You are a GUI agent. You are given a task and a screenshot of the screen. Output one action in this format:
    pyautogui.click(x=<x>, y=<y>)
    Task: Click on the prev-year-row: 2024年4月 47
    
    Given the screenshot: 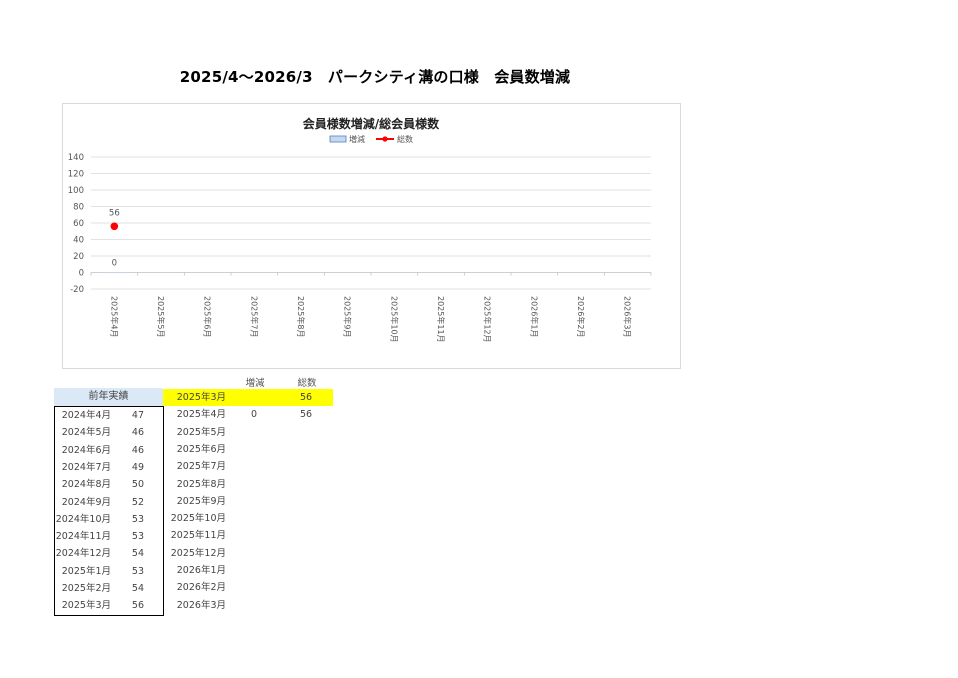 What is the action you would take?
    pyautogui.click(x=109, y=415)
    